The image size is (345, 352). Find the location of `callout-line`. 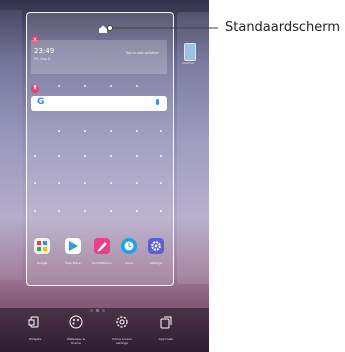

callout-line is located at coordinates (162, 28).